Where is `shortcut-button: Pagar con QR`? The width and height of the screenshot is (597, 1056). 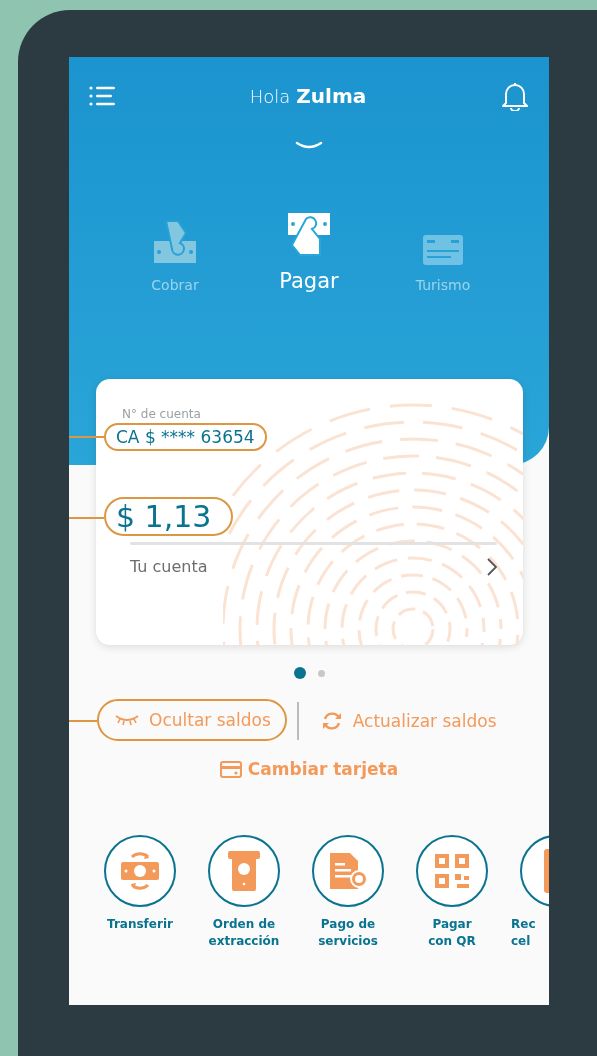
shortcut-button: Pagar con QR is located at coordinates (452, 892).